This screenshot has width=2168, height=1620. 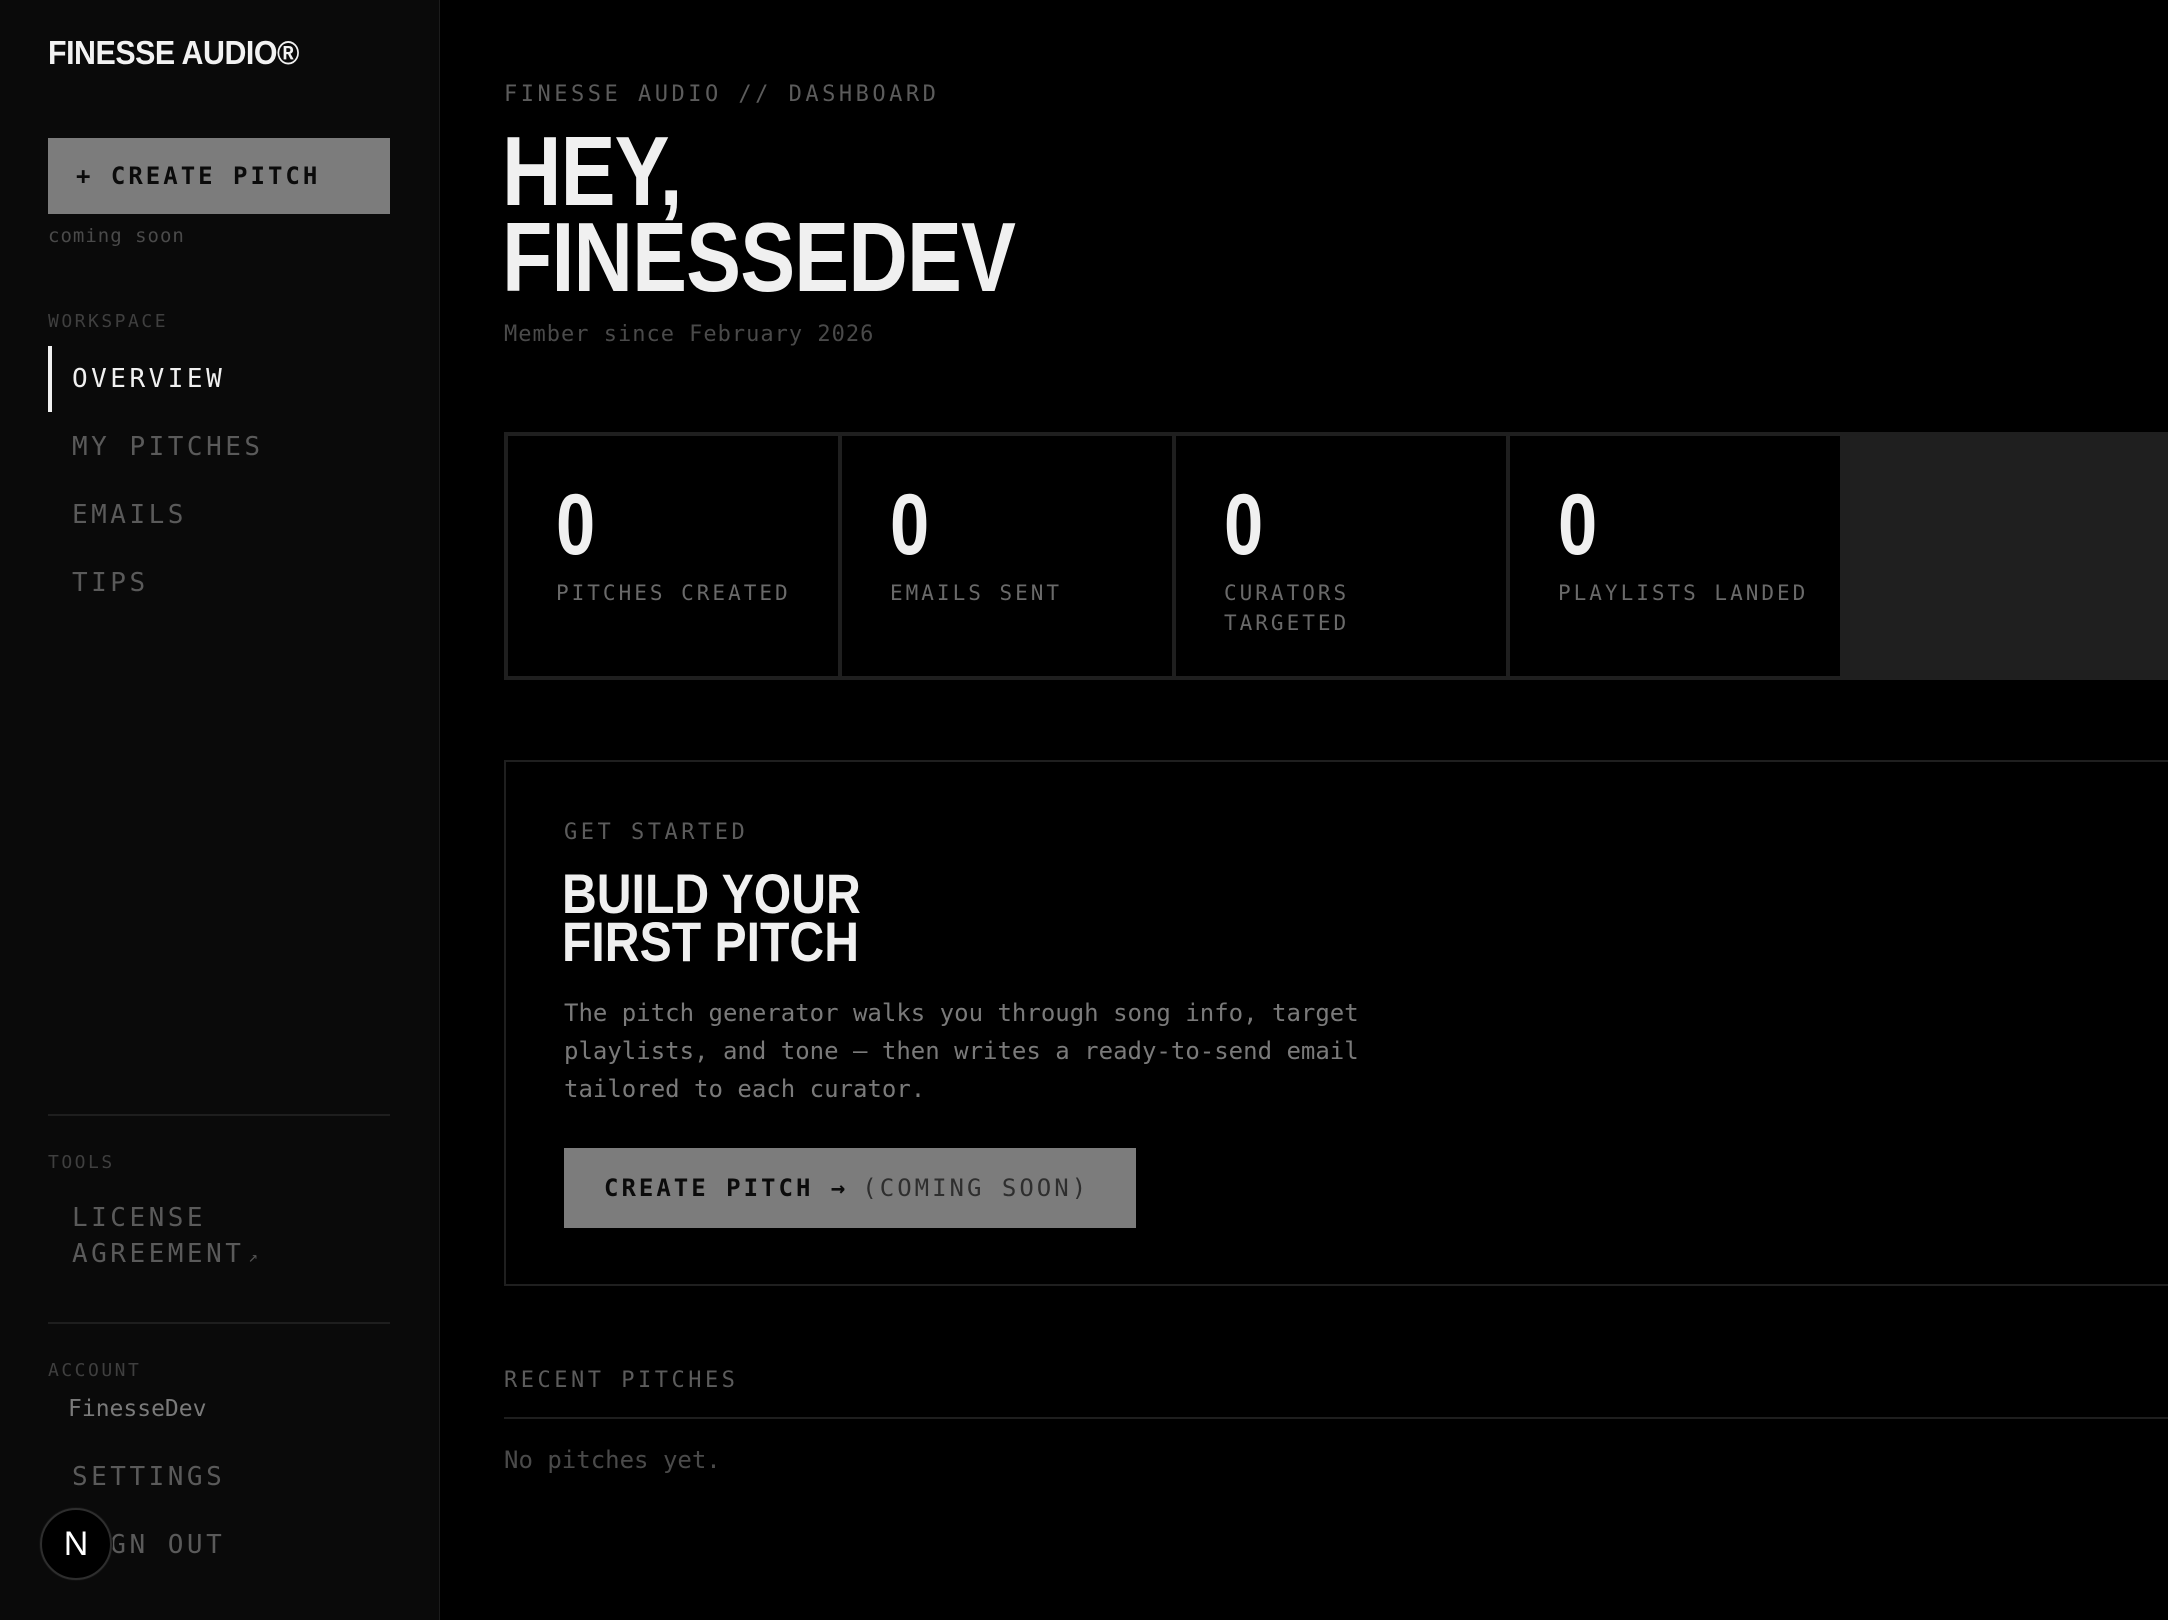 I want to click on license-line-1: LICENSE, so click(x=139, y=1218).